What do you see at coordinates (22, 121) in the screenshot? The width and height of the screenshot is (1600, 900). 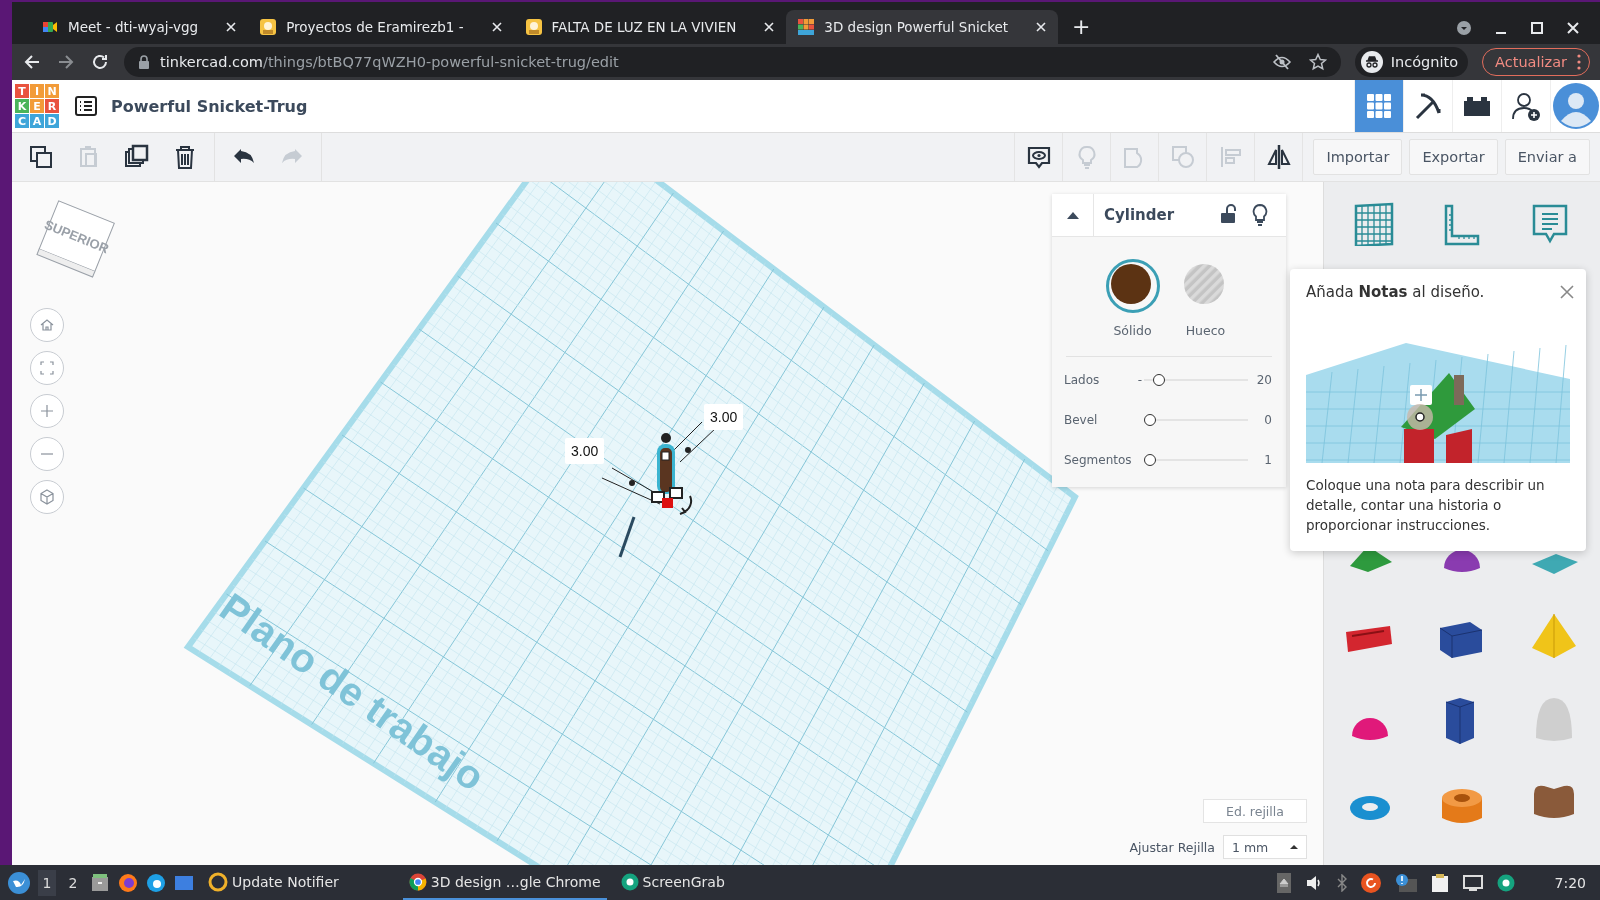 I see `logo-letter: C` at bounding box center [22, 121].